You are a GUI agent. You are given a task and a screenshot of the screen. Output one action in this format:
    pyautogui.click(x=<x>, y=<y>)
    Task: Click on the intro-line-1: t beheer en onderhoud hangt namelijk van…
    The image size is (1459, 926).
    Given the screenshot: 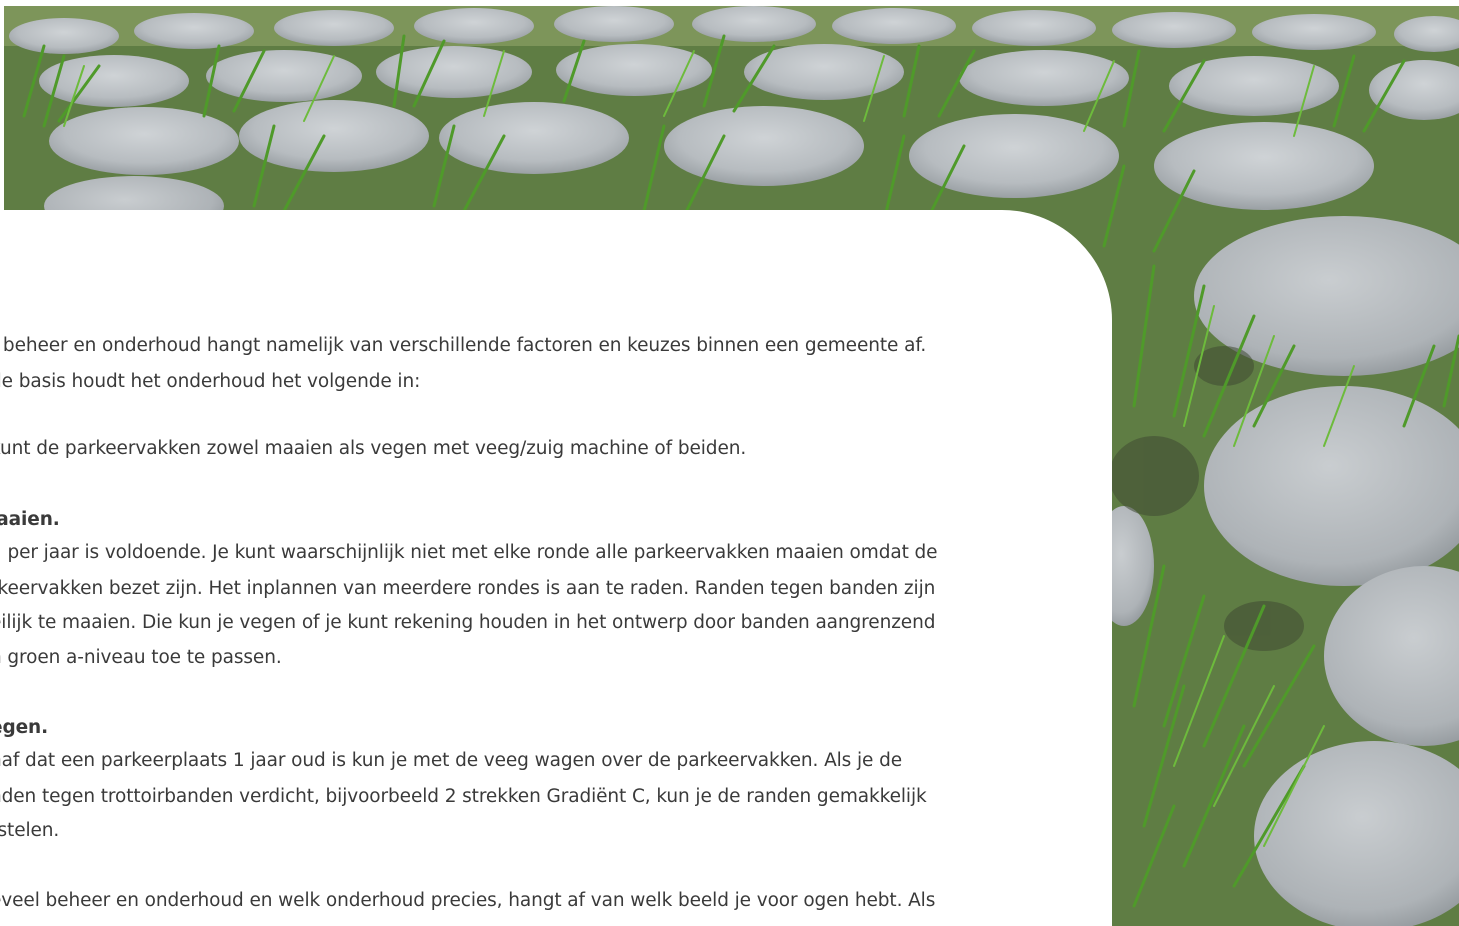 What is the action you would take?
    pyautogui.click(x=463, y=345)
    